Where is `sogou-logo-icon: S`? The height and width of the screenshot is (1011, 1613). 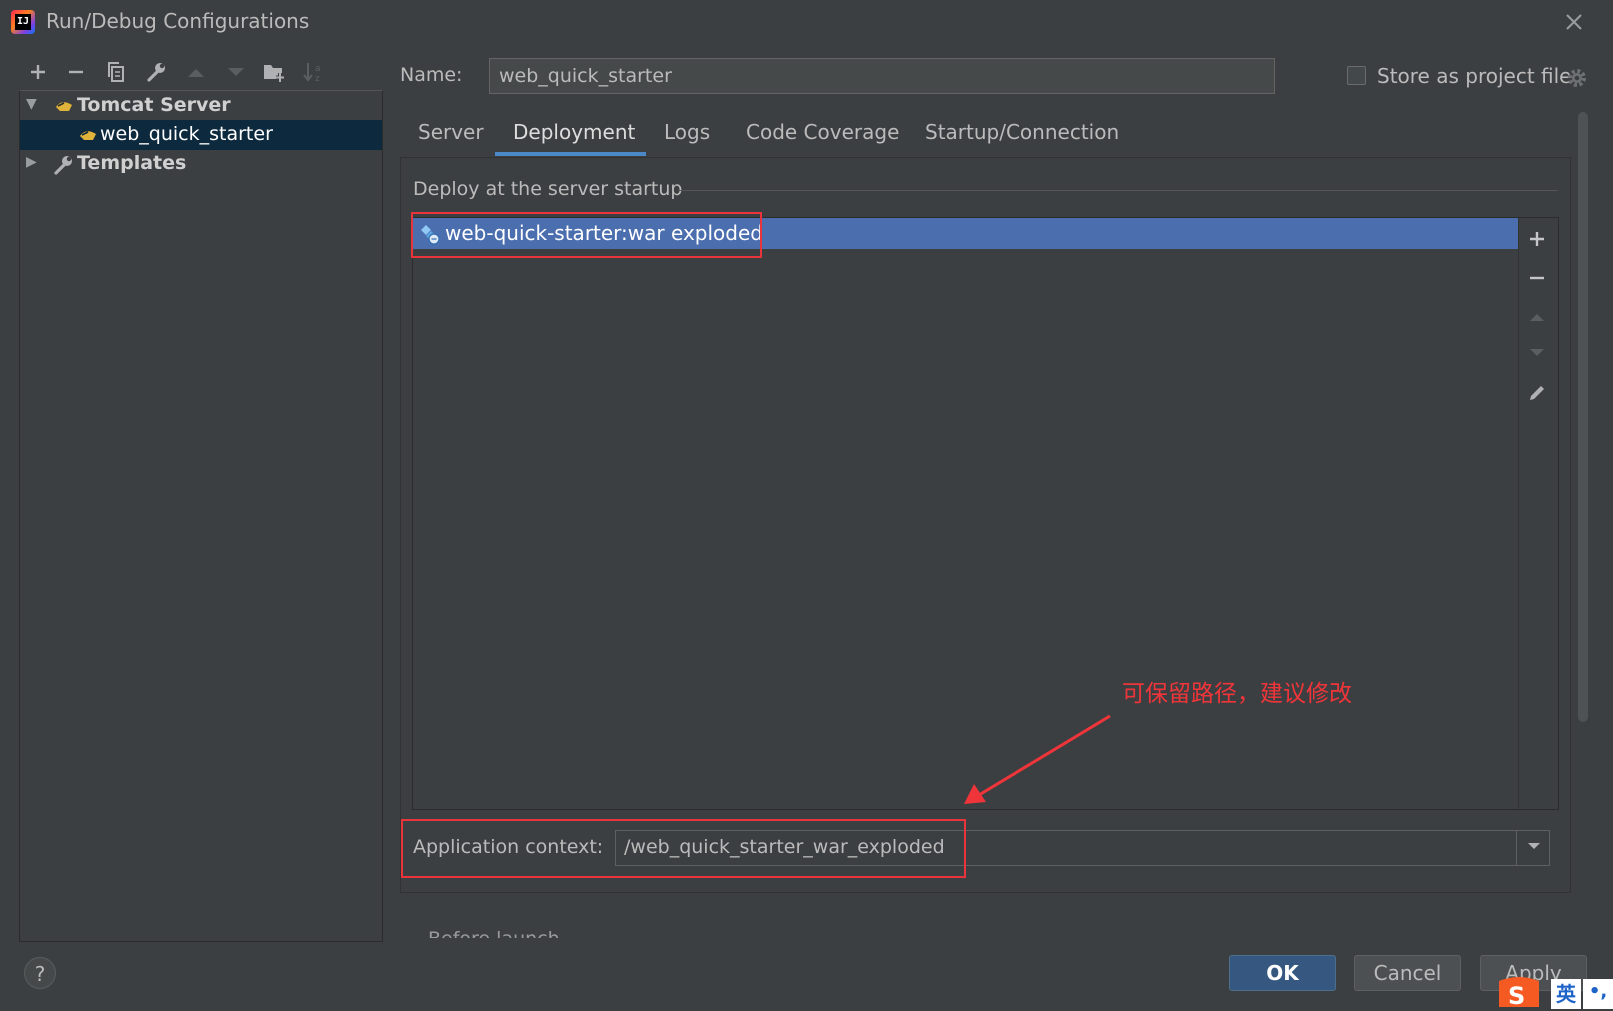
sogou-logo-icon: S is located at coordinates (1519, 993).